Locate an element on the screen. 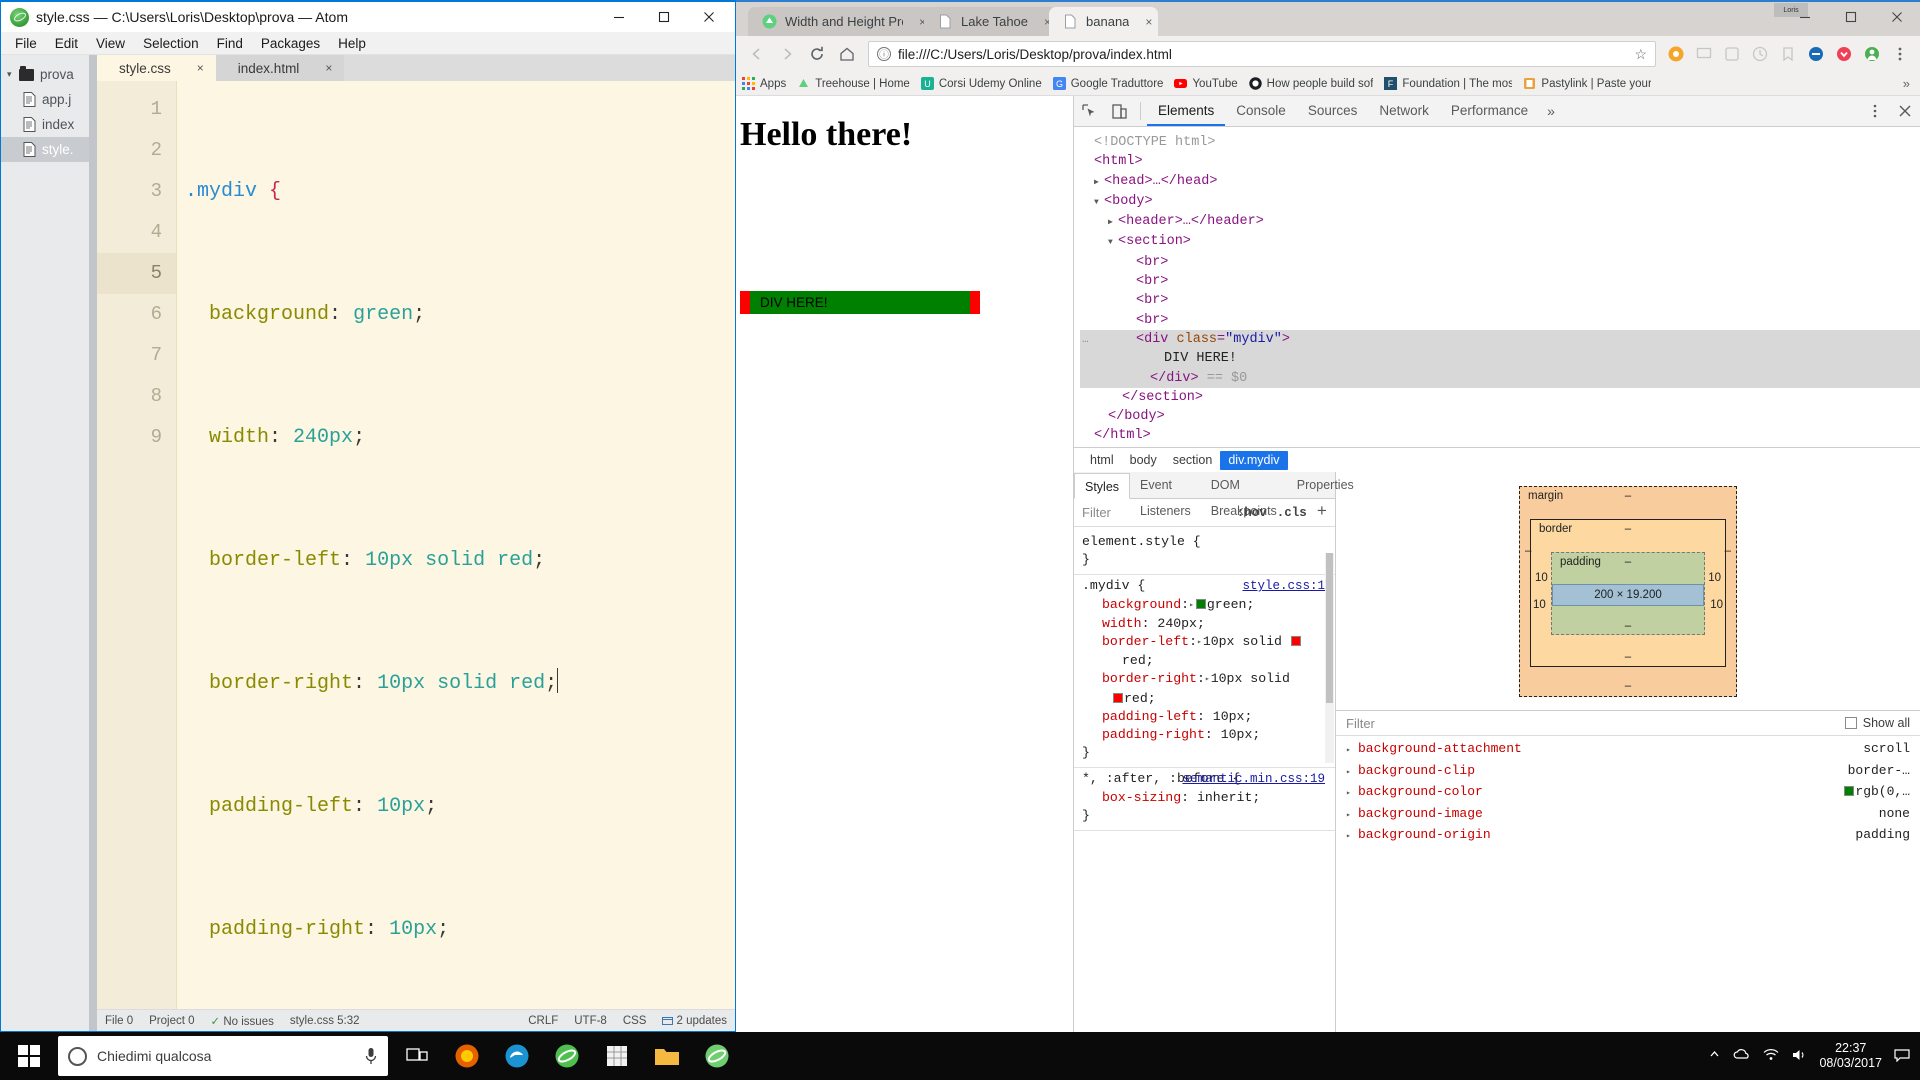 The width and height of the screenshot is (1920, 1080). menu-item-packages: Packages is located at coordinates (290, 43).